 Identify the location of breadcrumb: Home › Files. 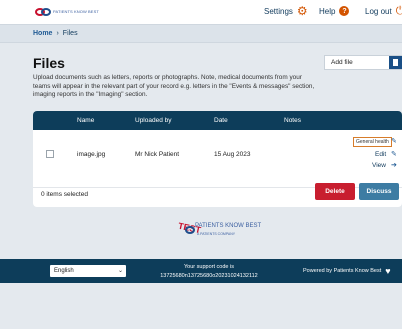
(55, 33).